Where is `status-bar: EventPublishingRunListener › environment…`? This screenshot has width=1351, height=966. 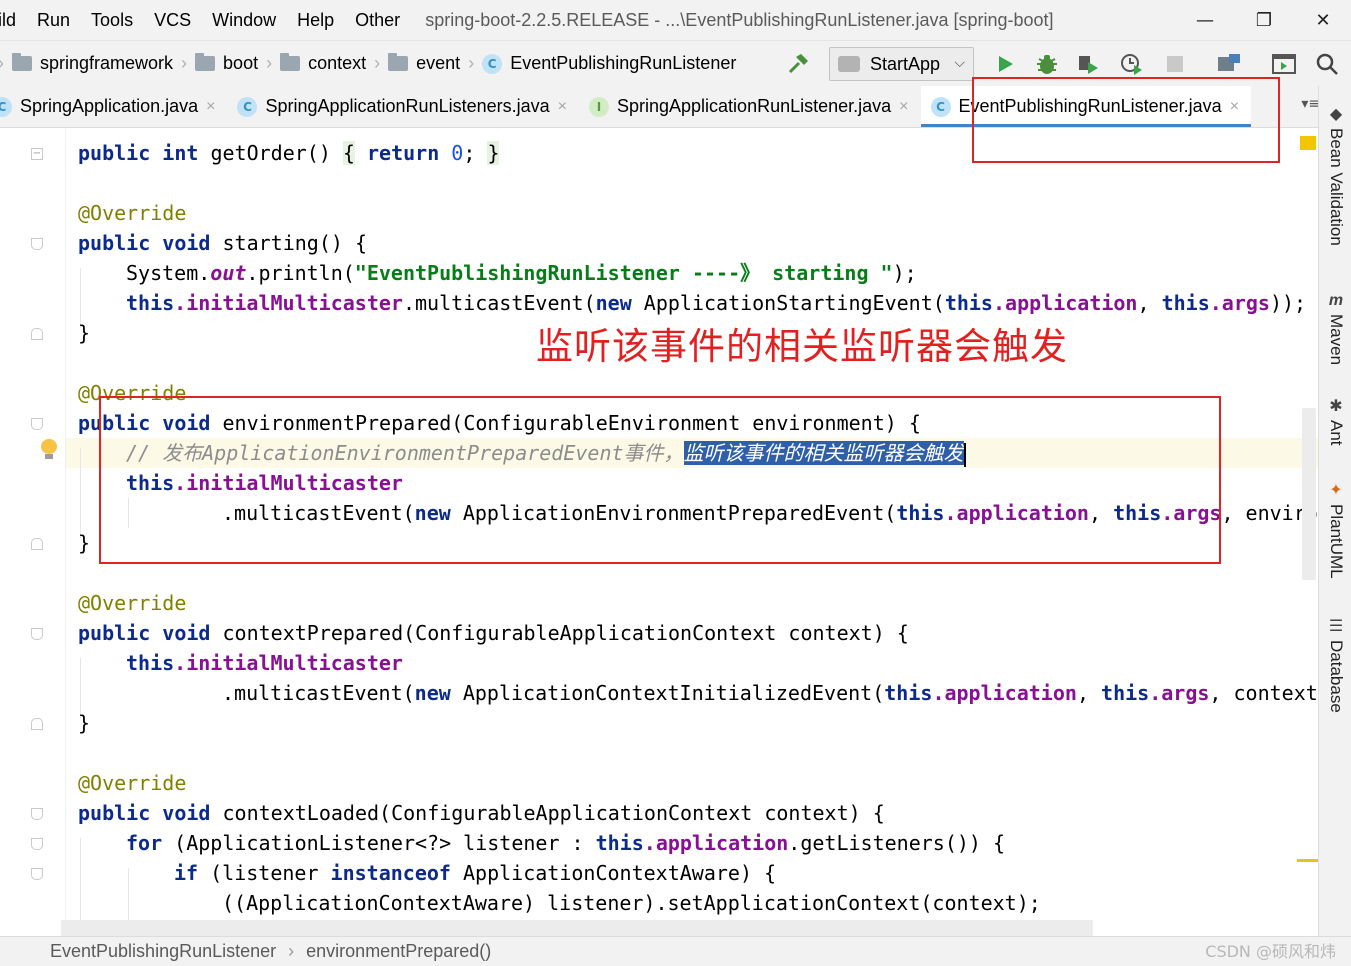
status-bar: EventPublishingRunListener › environment… is located at coordinates (675, 951).